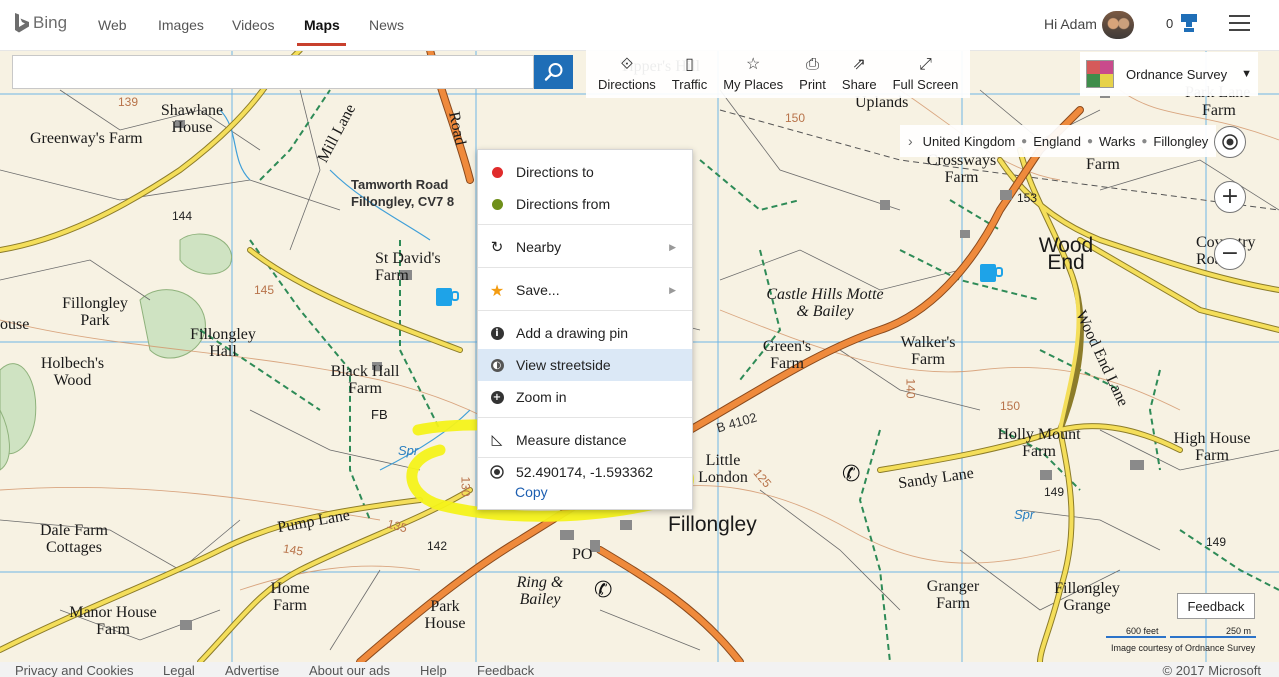  What do you see at coordinates (322, 25) in the screenshot?
I see `tab-maps: Maps` at bounding box center [322, 25].